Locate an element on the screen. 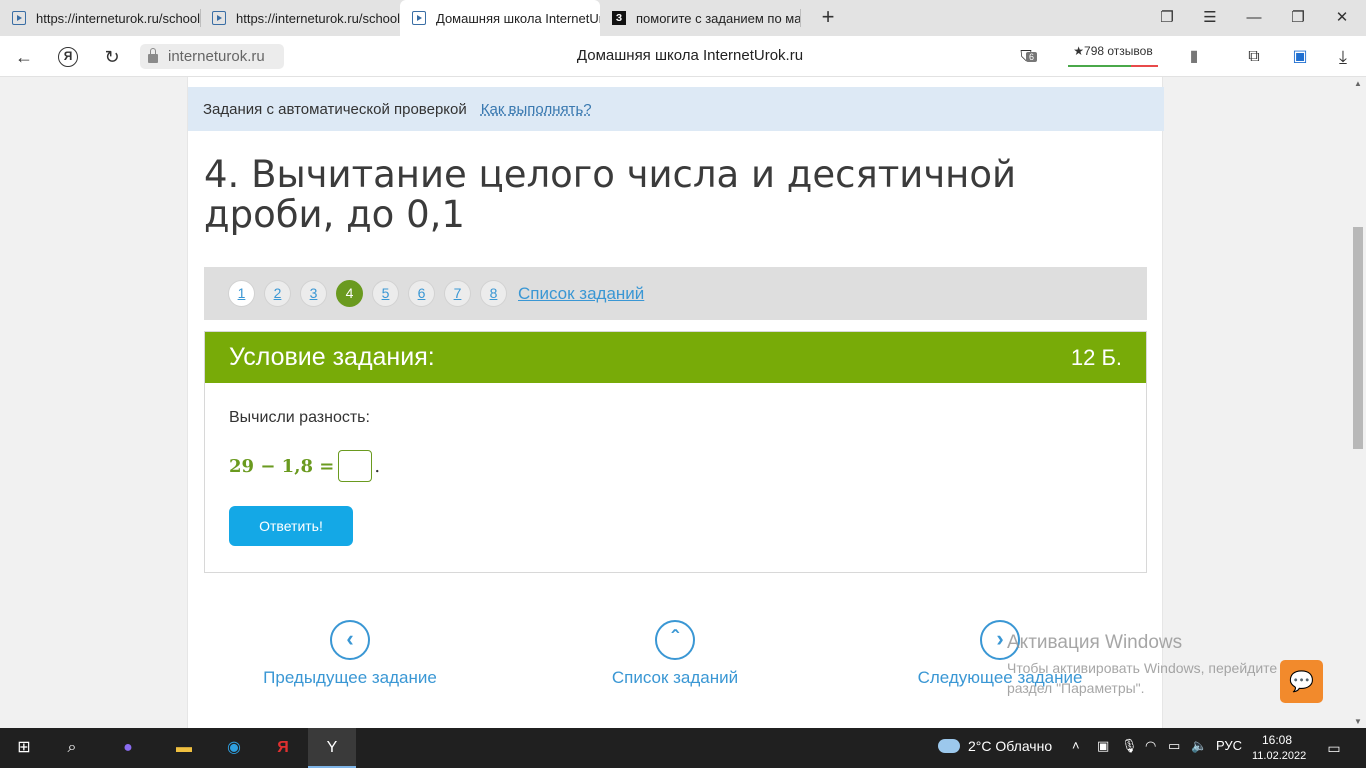  weather-widget: 2°C Облачно is located at coordinates (995, 746).